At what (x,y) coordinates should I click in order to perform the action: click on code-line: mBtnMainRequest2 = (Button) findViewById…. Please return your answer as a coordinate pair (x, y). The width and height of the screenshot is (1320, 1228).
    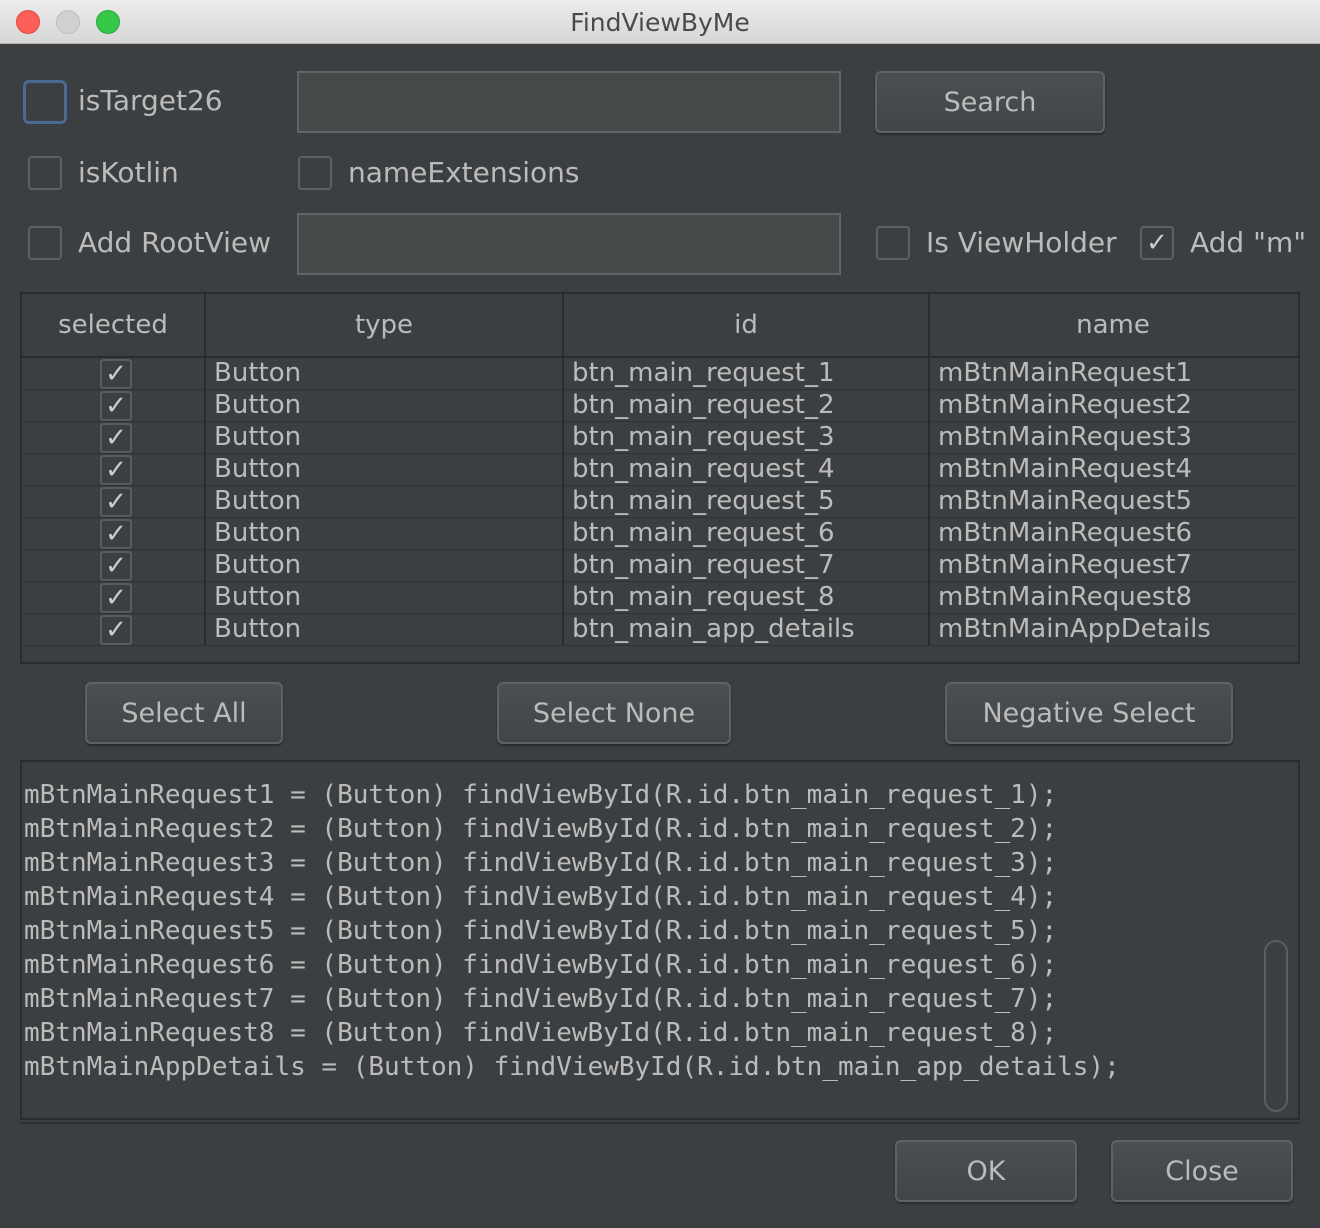
    Looking at the image, I should click on (541, 829).